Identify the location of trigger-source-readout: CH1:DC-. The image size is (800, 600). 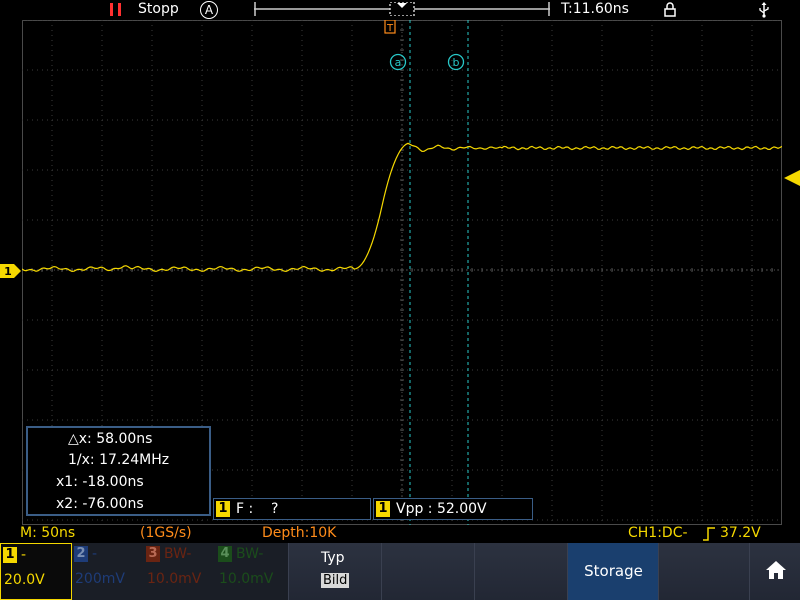
(658, 533).